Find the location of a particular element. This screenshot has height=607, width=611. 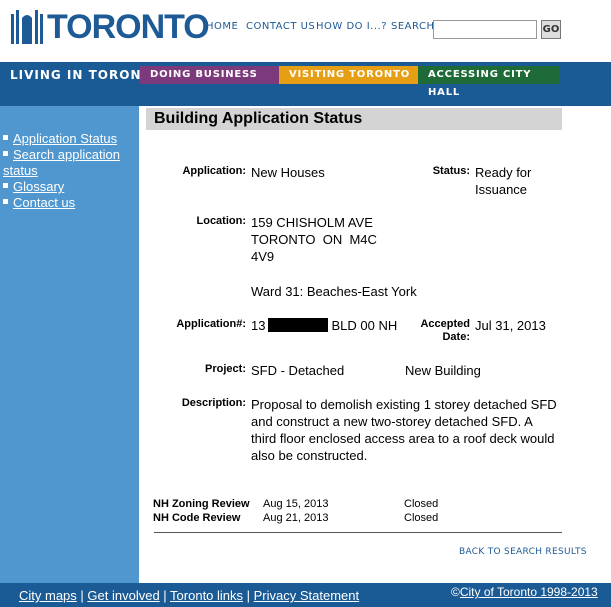

copyright: ©City of Toronto 1998-2013 is located at coordinates (524, 592).